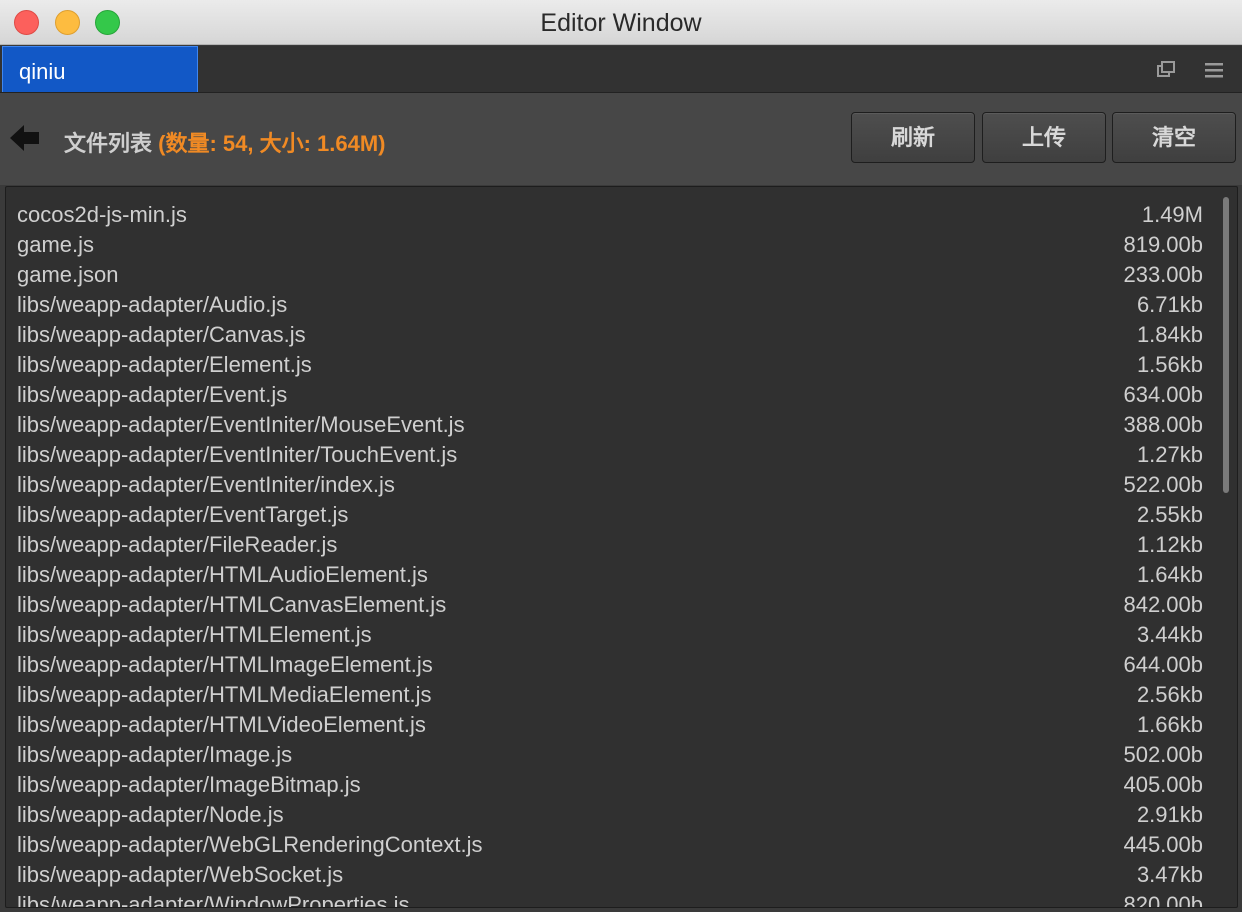 This screenshot has height=912, width=1242. What do you see at coordinates (1172, 214) in the screenshot?
I see `file-size: 1.49M` at bounding box center [1172, 214].